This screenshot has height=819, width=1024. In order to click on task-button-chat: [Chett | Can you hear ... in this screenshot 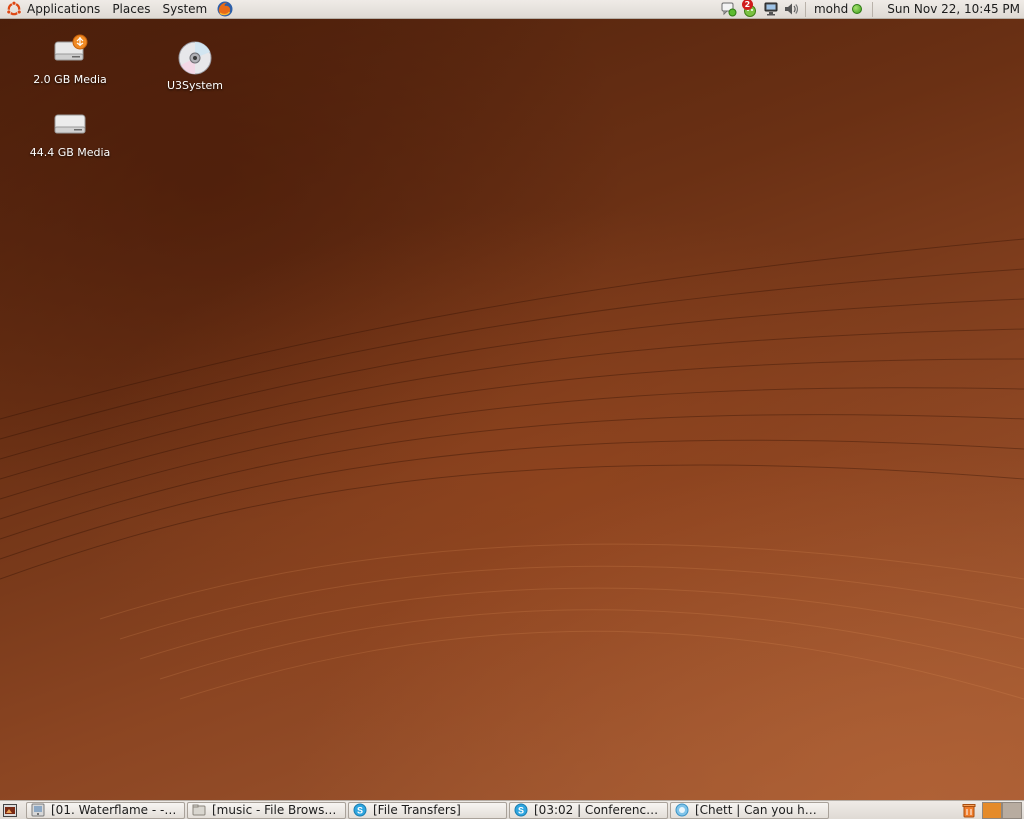, I will do `click(749, 810)`.